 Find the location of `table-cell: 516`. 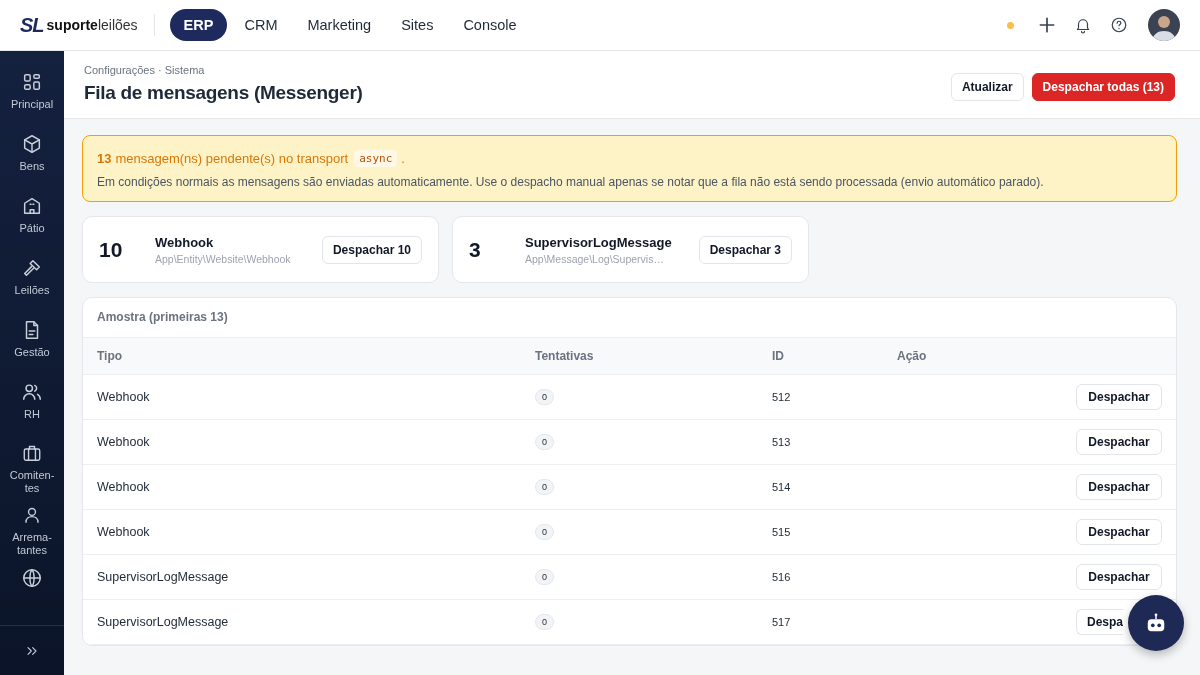

table-cell: 516 is located at coordinates (820, 576).